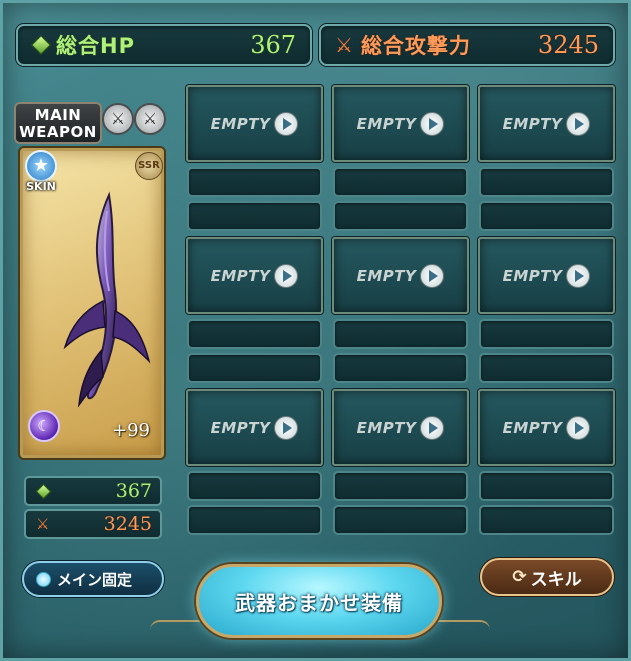 The width and height of the screenshot is (631, 661). I want to click on slot-4-attack, so click(254, 368).